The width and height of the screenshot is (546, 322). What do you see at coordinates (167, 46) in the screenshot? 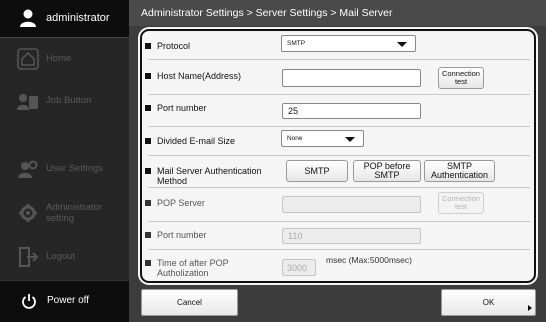
I see `protocol-label: Protocol` at bounding box center [167, 46].